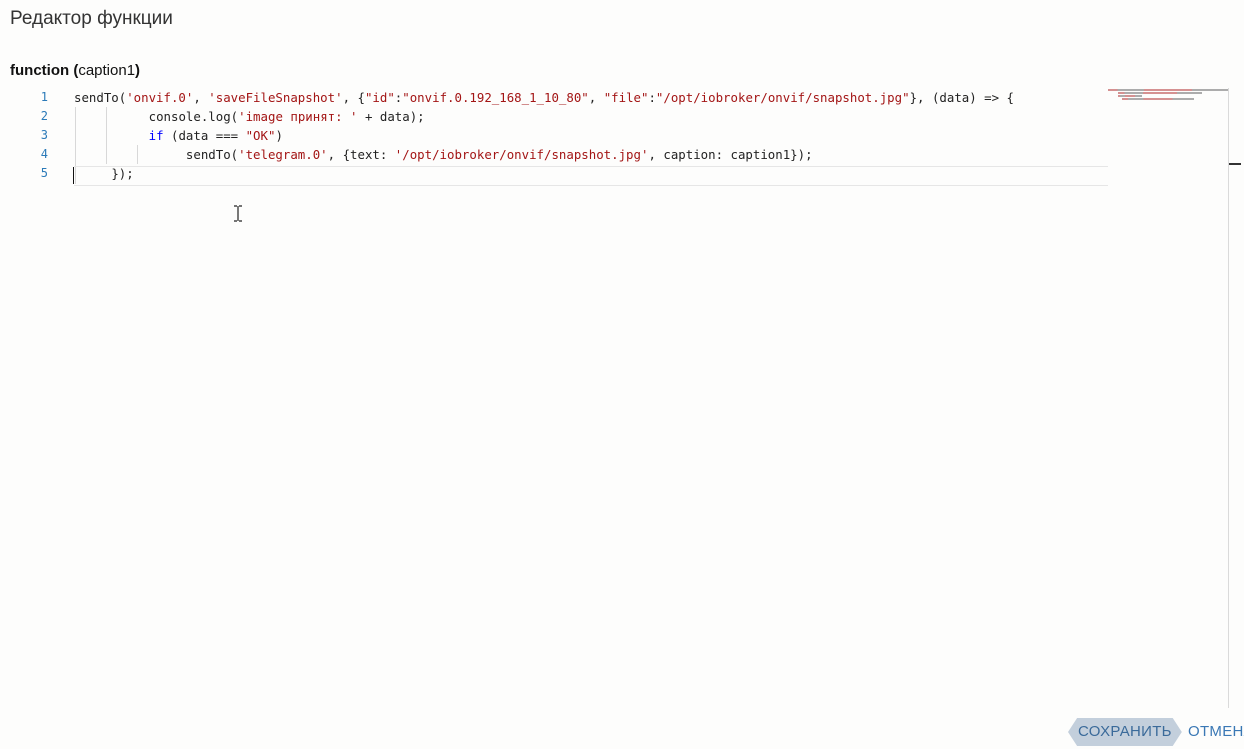 The width and height of the screenshot is (1244, 749). What do you see at coordinates (626, 97) in the screenshot?
I see `string-token: "file"` at bounding box center [626, 97].